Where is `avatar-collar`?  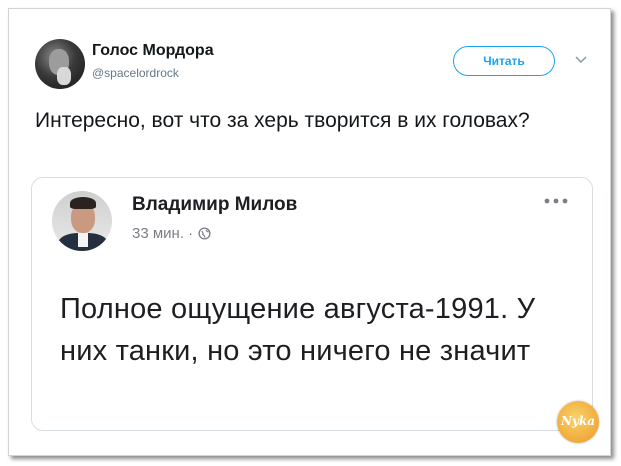
avatar-collar is located at coordinates (83, 240).